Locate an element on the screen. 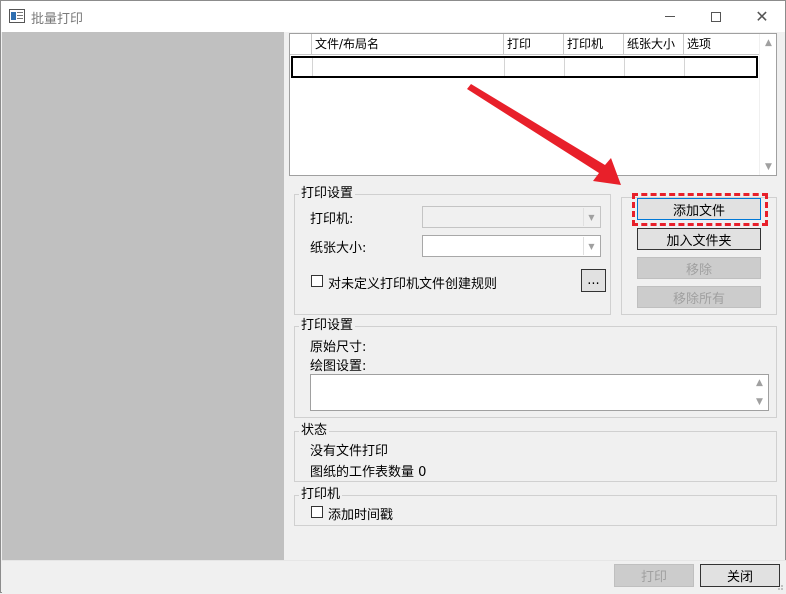 Image resolution: width=786 pixels, height=594 pixels. maximize-icon is located at coordinates (716, 16).